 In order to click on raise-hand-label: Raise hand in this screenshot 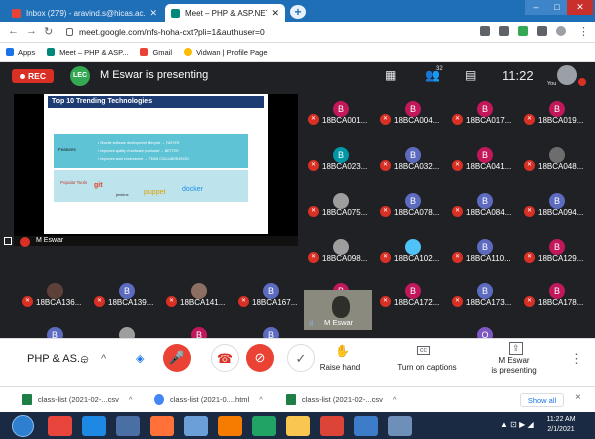, I will do `click(340, 367)`.